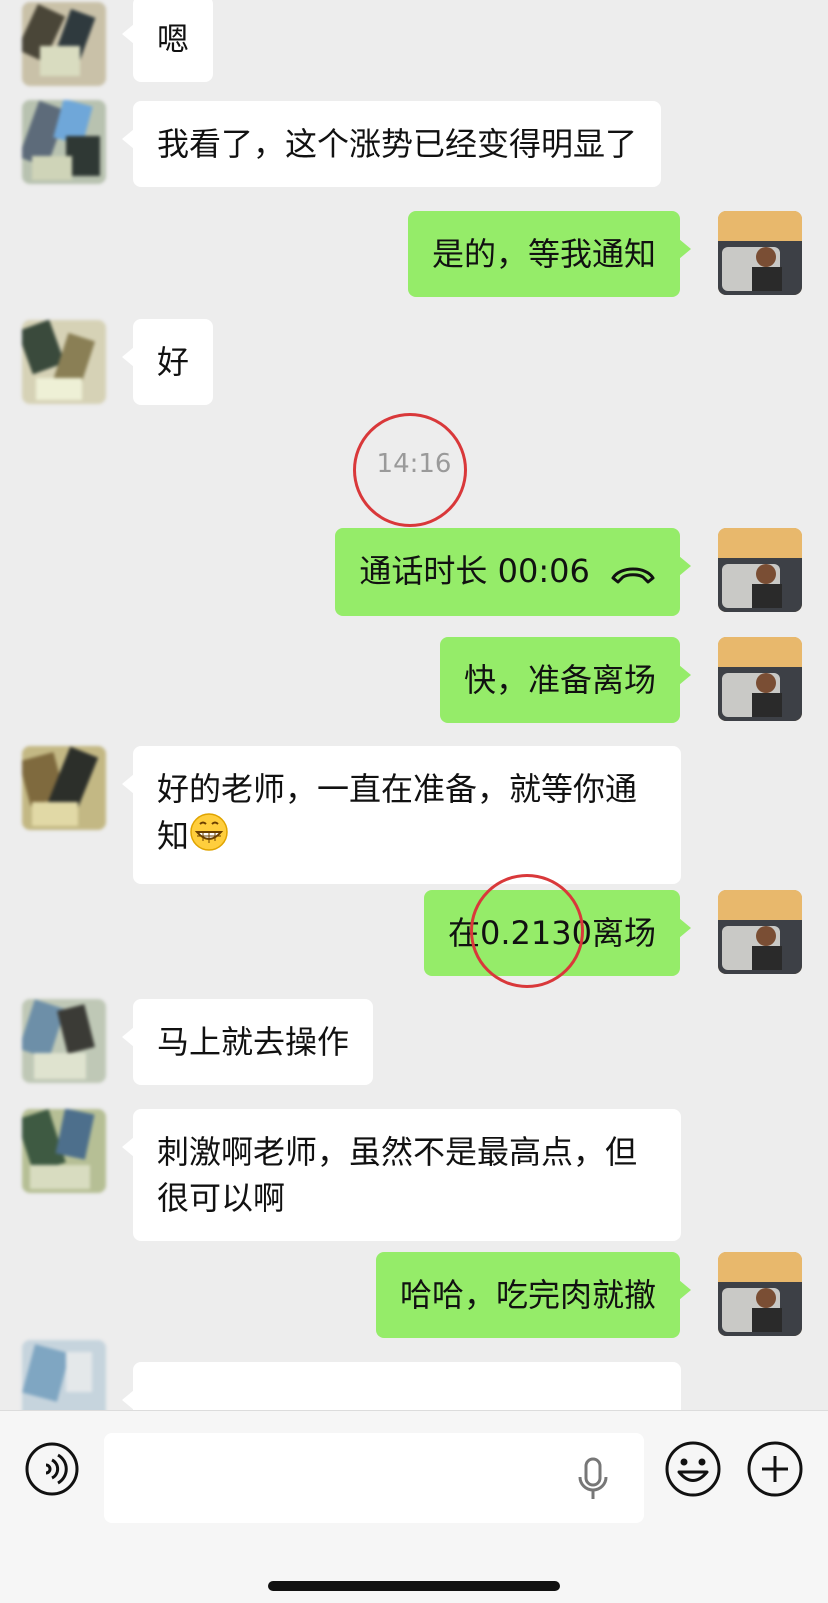 The width and height of the screenshot is (828, 1603). Describe the element at coordinates (593, 1481) in the screenshot. I see `microphone-icon` at that location.